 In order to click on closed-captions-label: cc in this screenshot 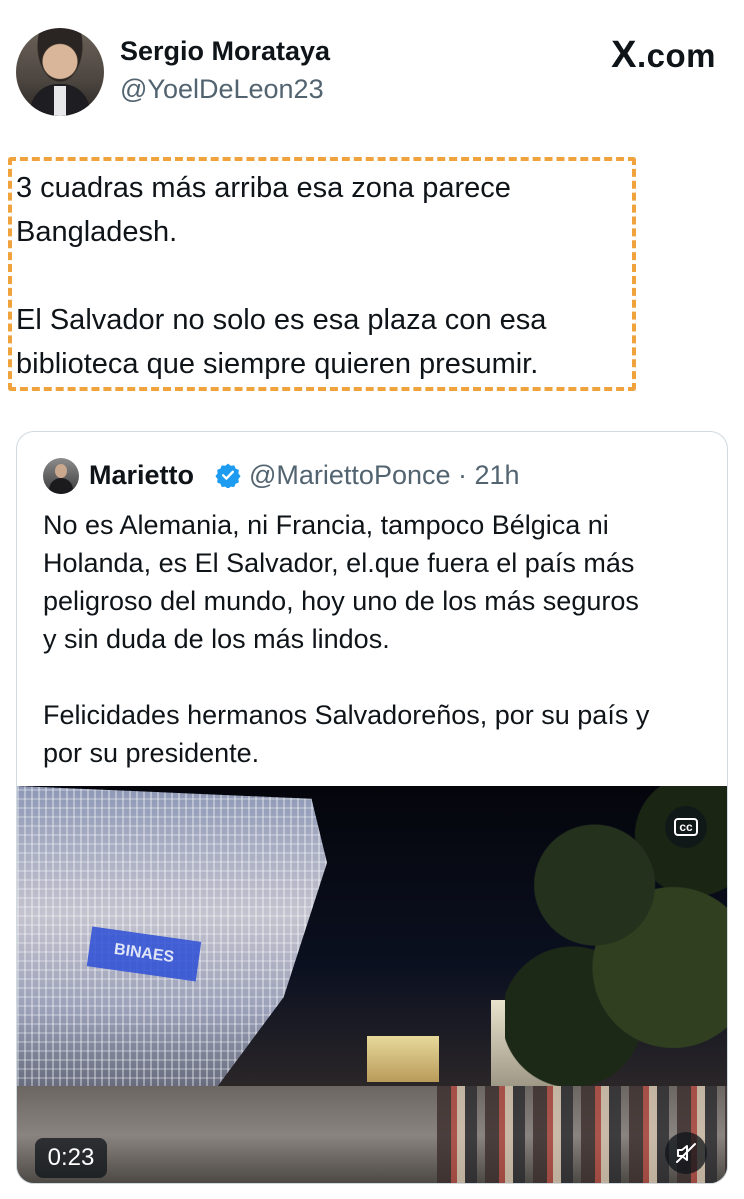, I will do `click(686, 827)`.